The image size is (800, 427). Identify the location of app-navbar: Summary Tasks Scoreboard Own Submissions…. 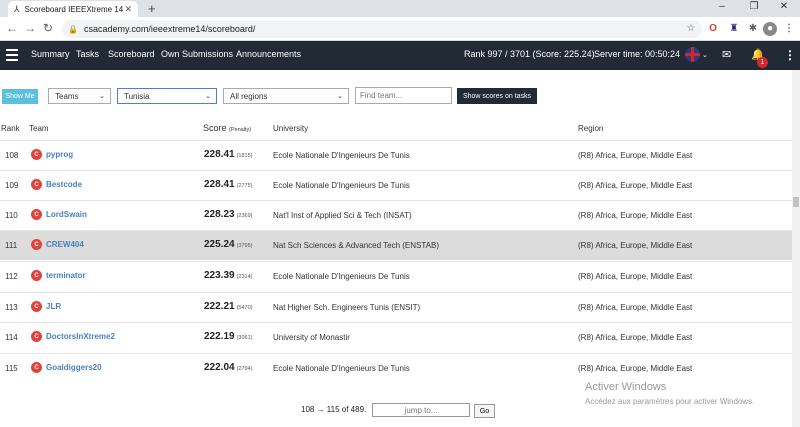
(400, 55).